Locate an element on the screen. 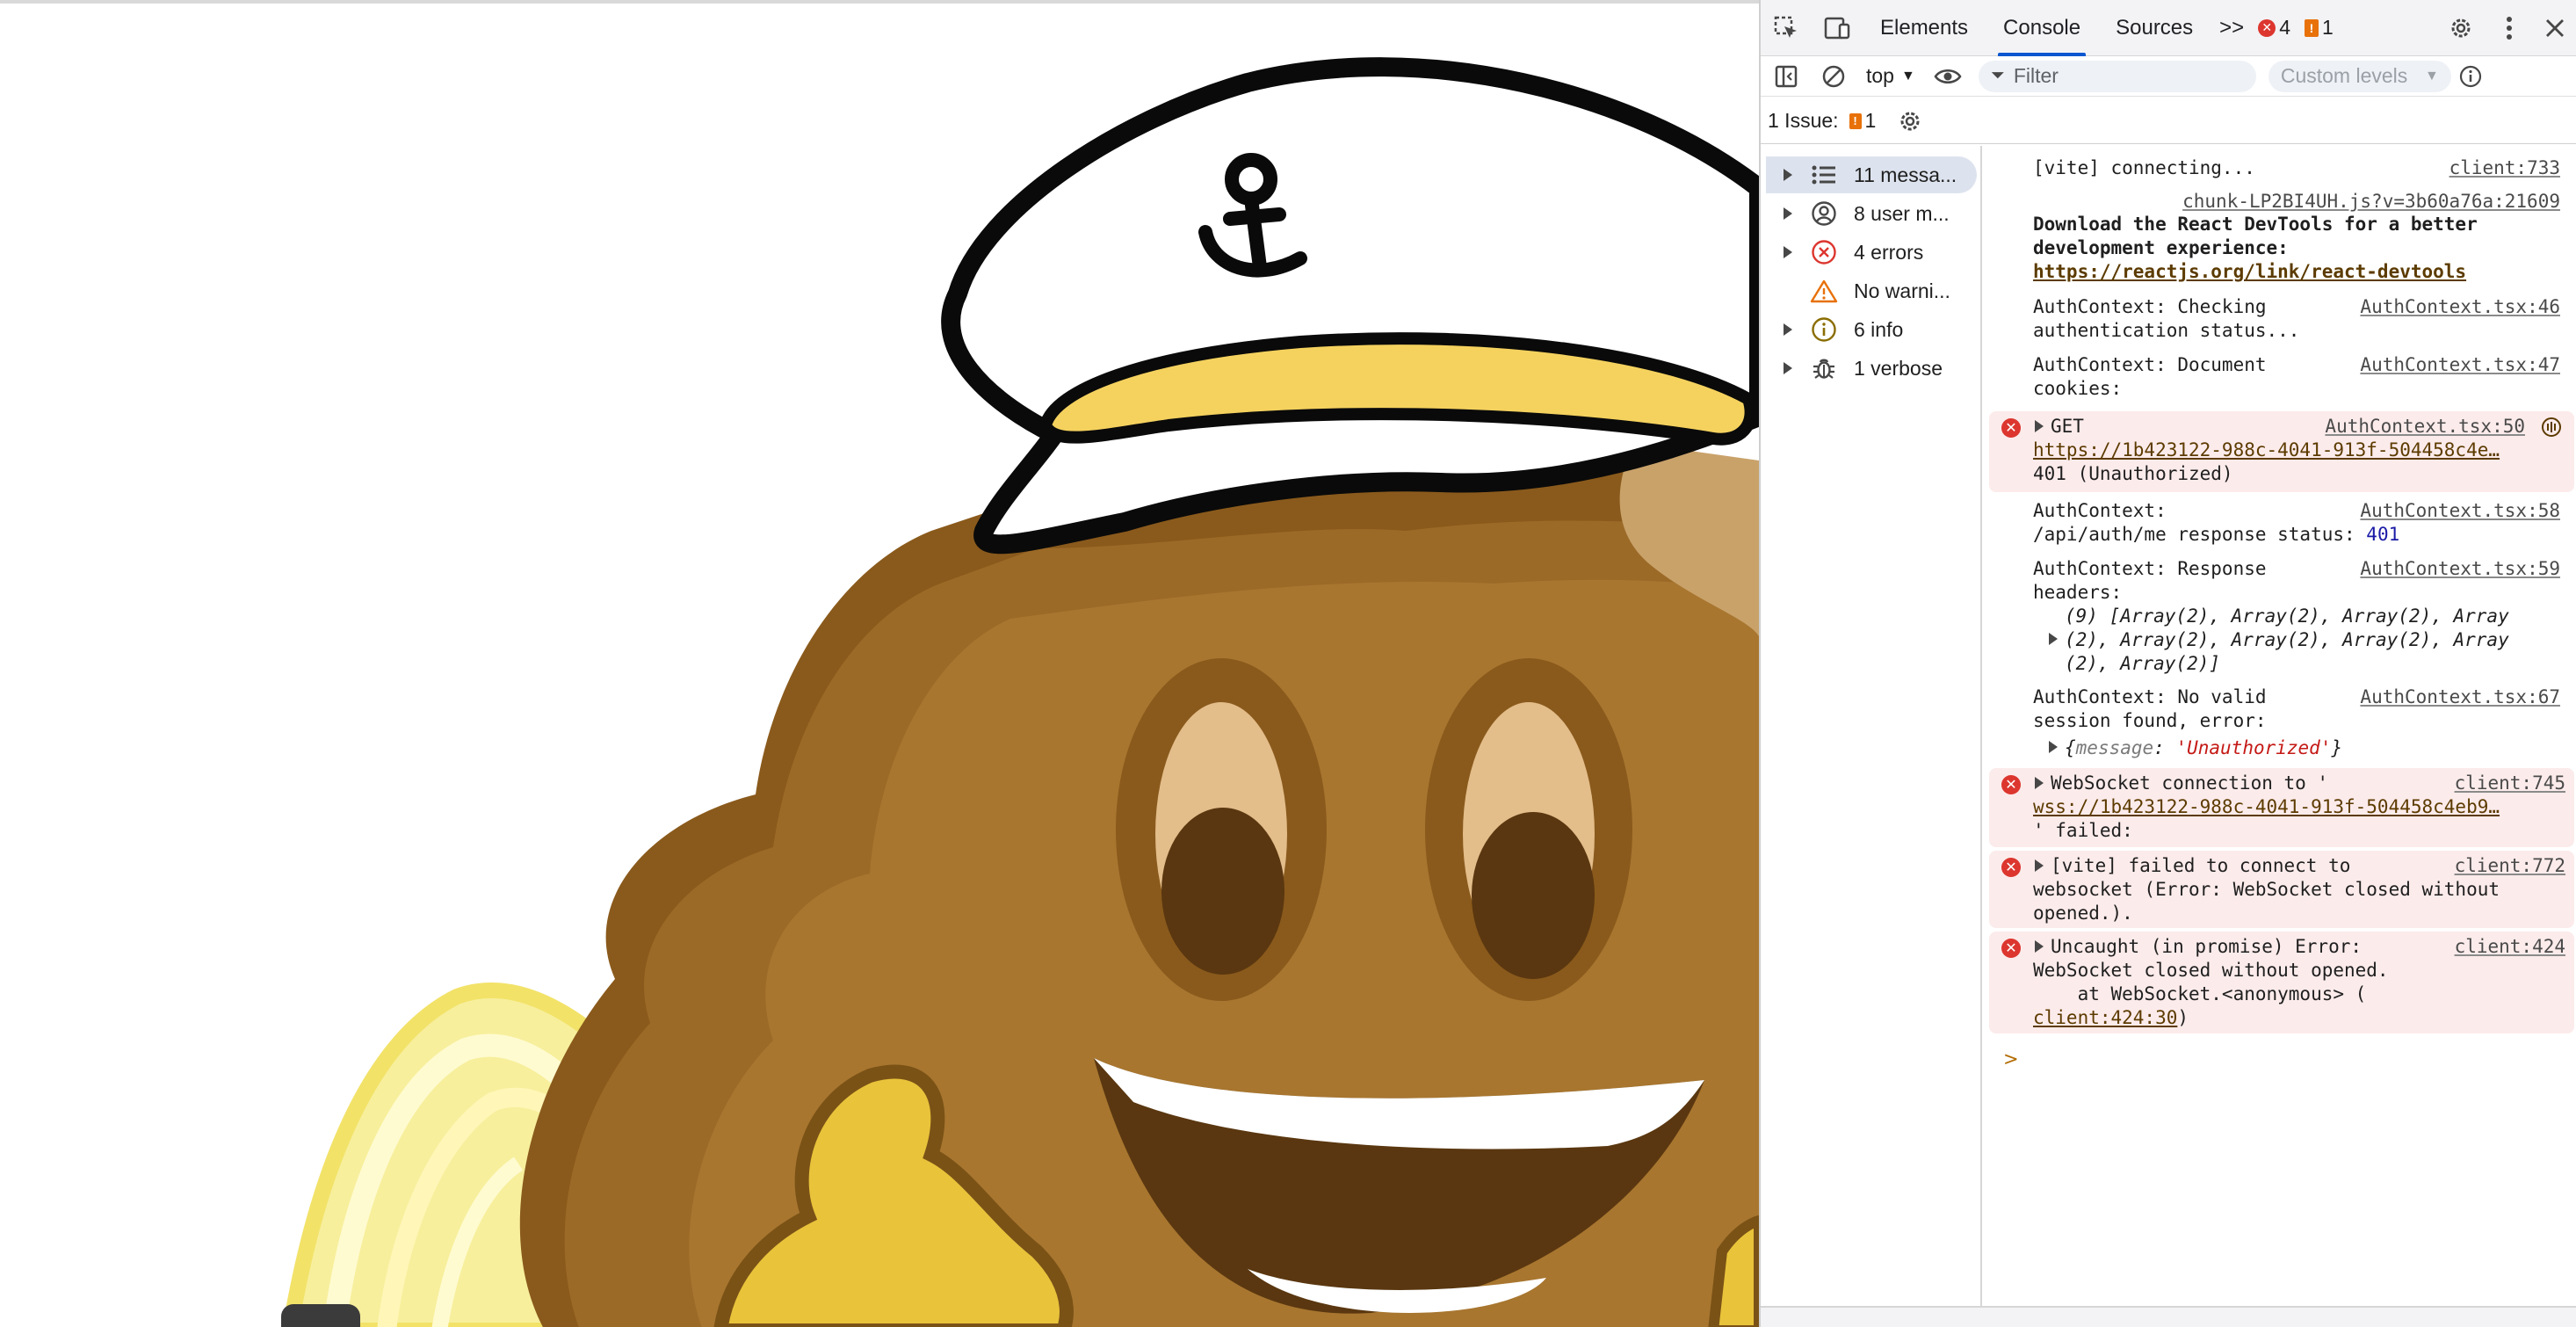 The height and width of the screenshot is (1327, 2576). filter-funnel-icon: ⏷ is located at coordinates (1997, 75).